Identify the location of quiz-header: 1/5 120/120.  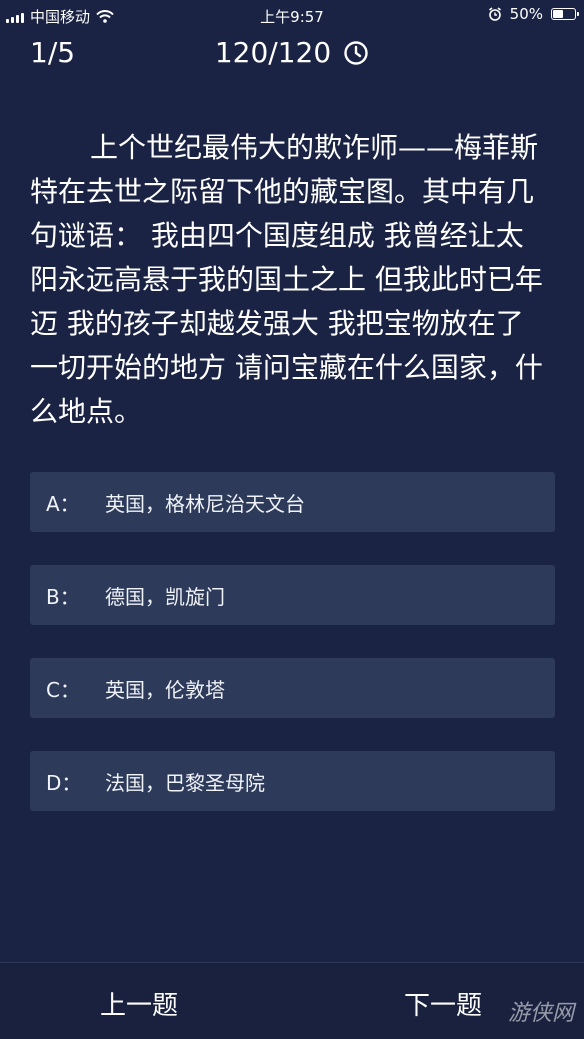
(292, 53).